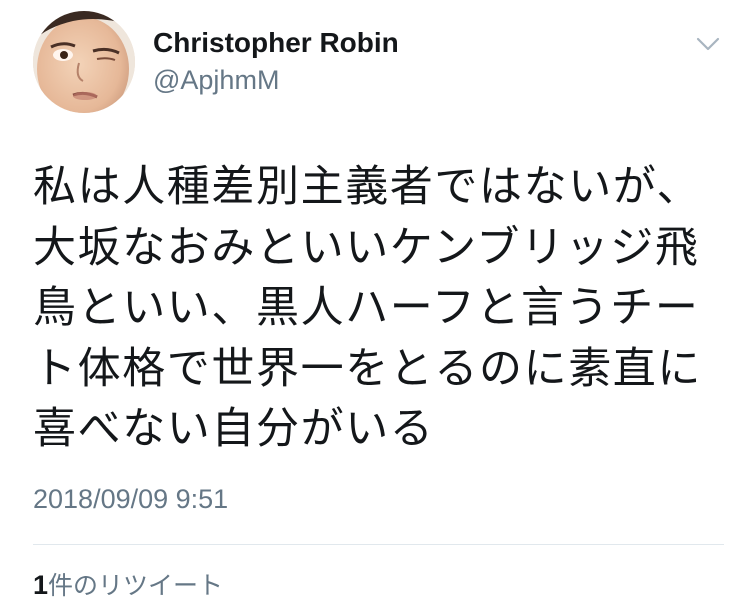  What do you see at coordinates (41, 585) in the screenshot?
I see `retweet-count: 1` at bounding box center [41, 585].